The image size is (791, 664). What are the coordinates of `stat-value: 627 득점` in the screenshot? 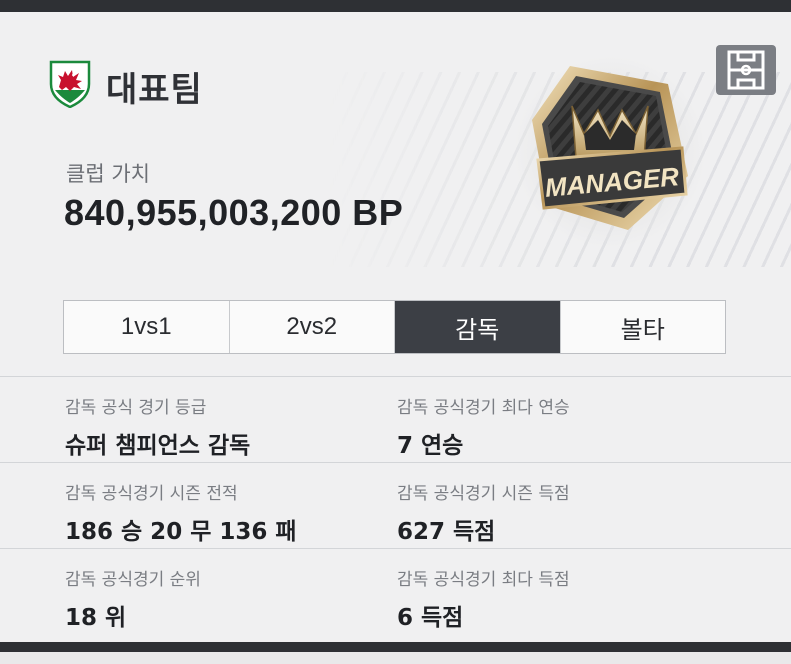 It's located at (446, 532).